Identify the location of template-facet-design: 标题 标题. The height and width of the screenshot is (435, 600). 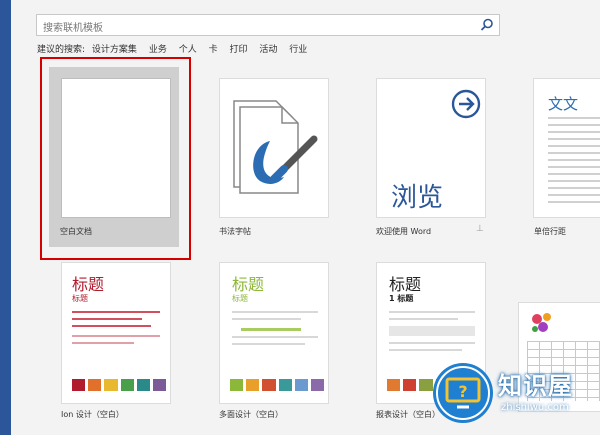
(274, 333).